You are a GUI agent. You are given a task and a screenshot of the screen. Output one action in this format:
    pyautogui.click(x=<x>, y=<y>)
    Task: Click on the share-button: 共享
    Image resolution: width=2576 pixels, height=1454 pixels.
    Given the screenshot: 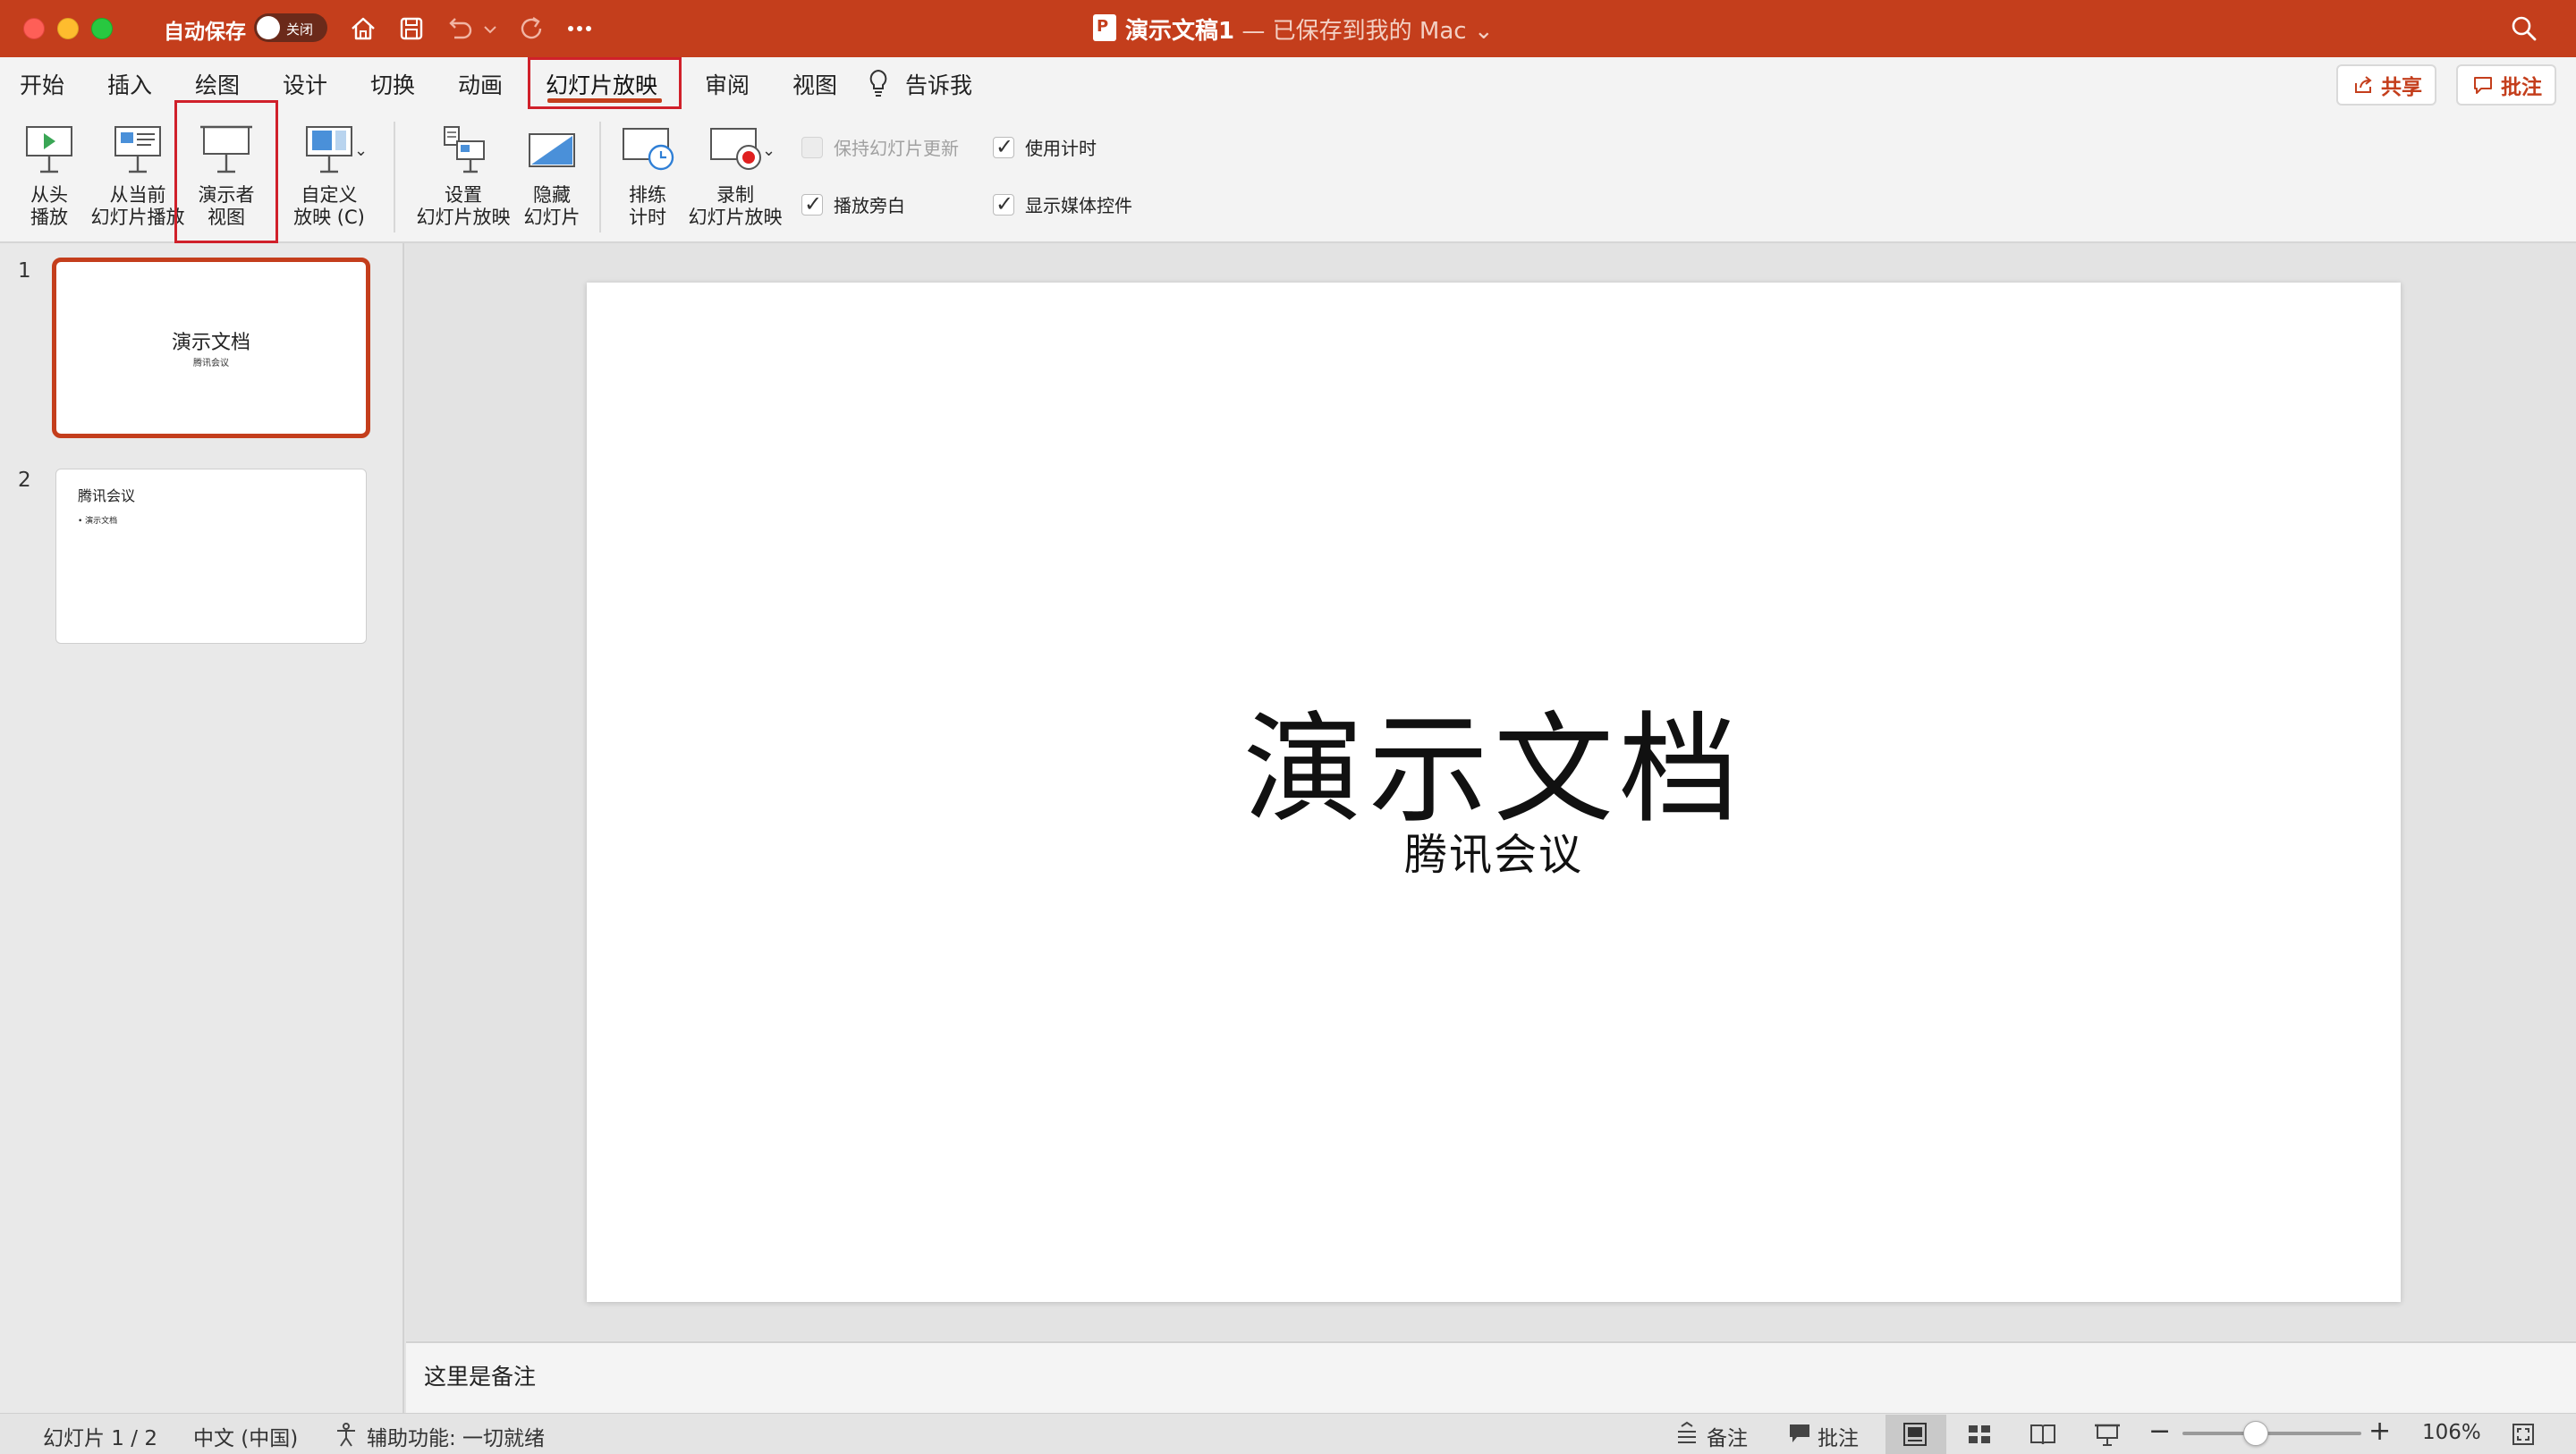 What is the action you would take?
    pyautogui.click(x=2386, y=85)
    